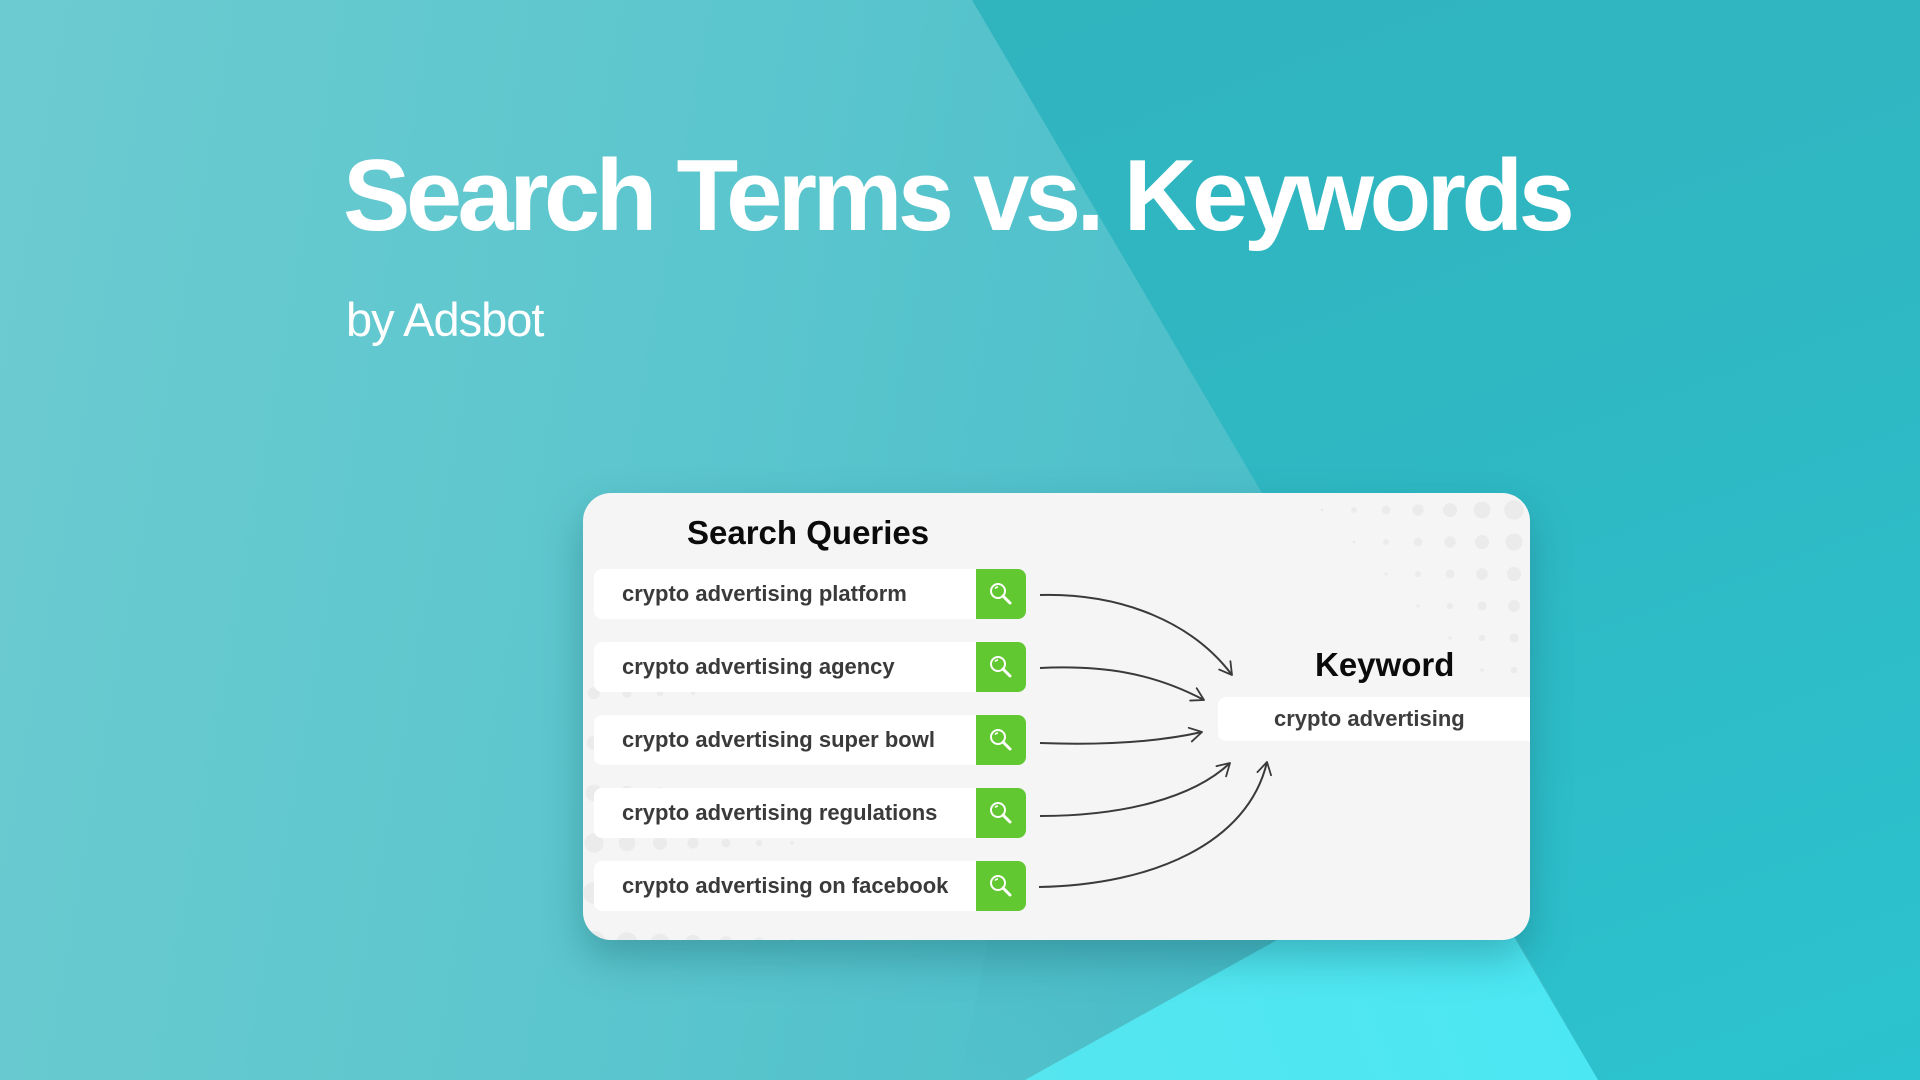 This screenshot has height=1080, width=1920. I want to click on page-title: Search Terms vs. Keywords, so click(959, 196).